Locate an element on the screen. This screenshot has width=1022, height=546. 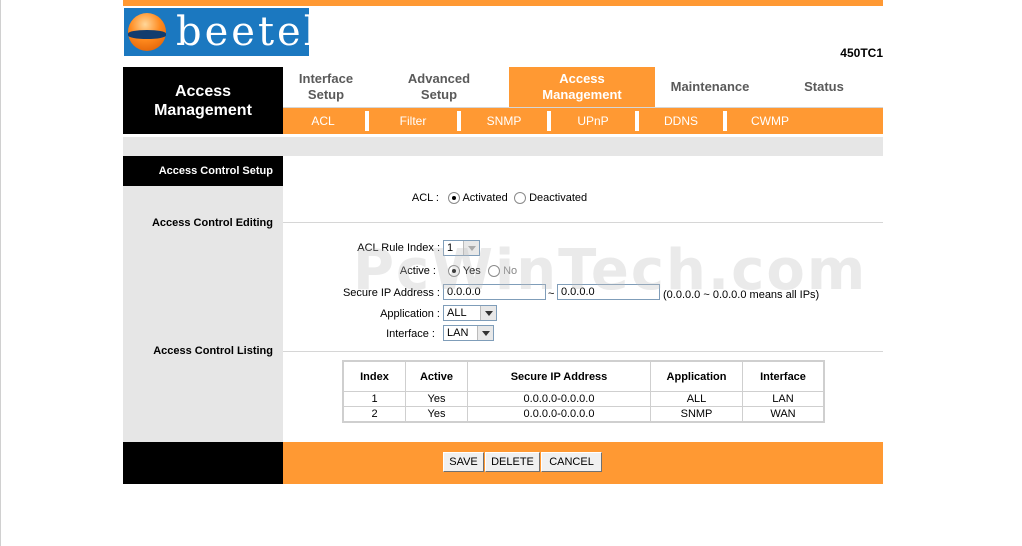
acl-rule-index-label: ACL Rule Index : is located at coordinates (398, 248).